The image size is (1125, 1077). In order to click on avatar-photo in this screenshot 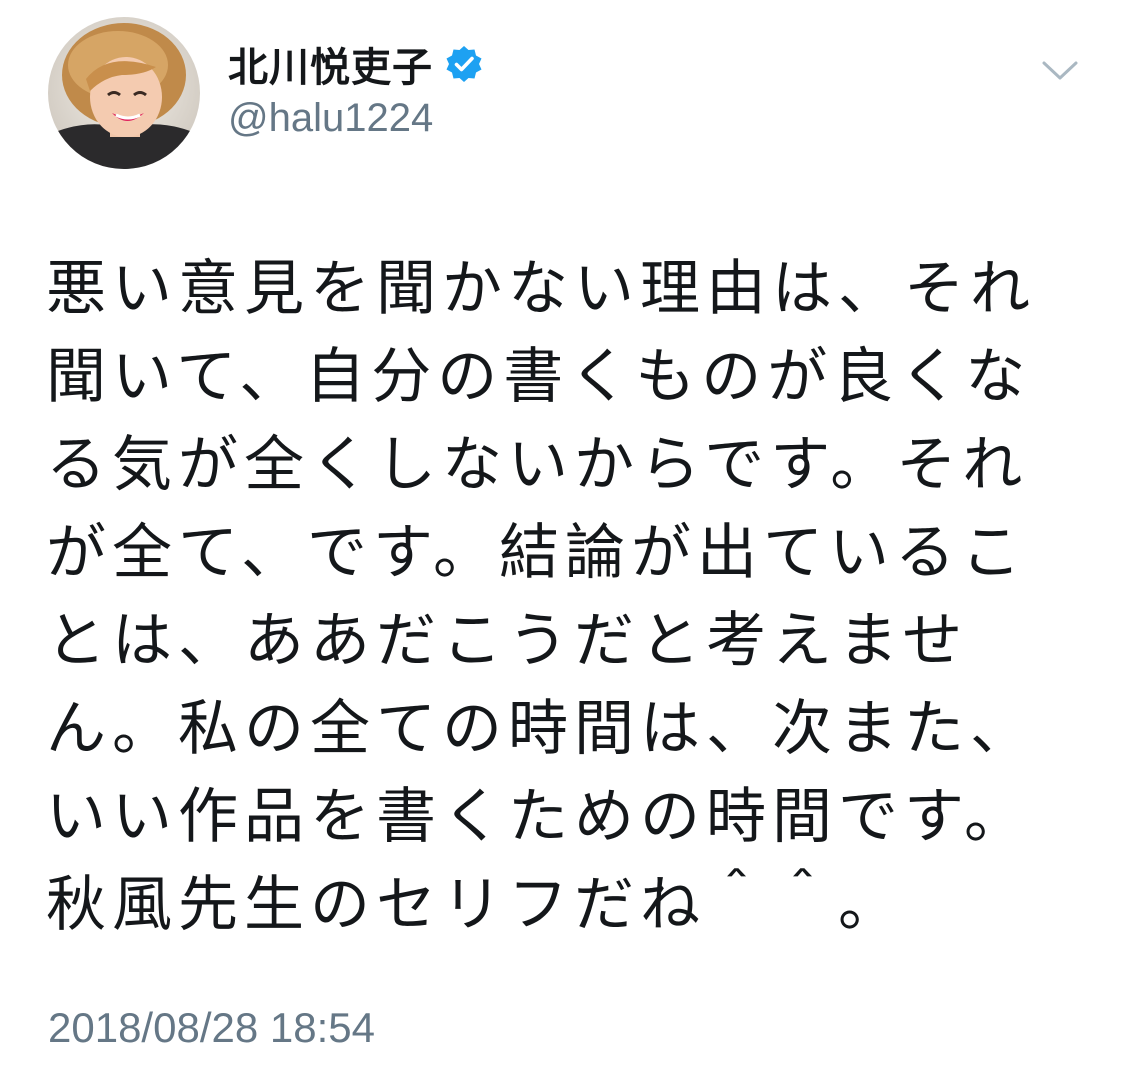, I will do `click(124, 93)`.